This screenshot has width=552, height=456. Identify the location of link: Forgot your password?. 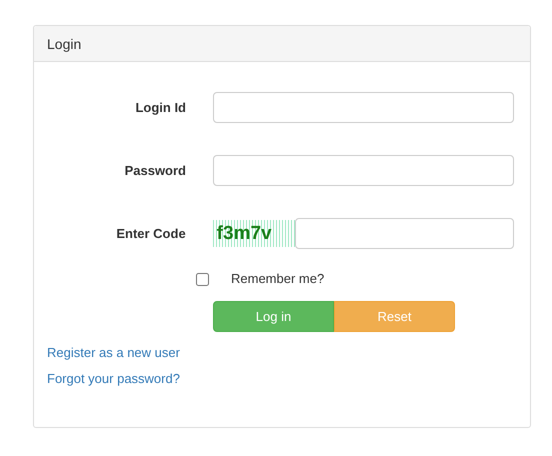
(113, 378).